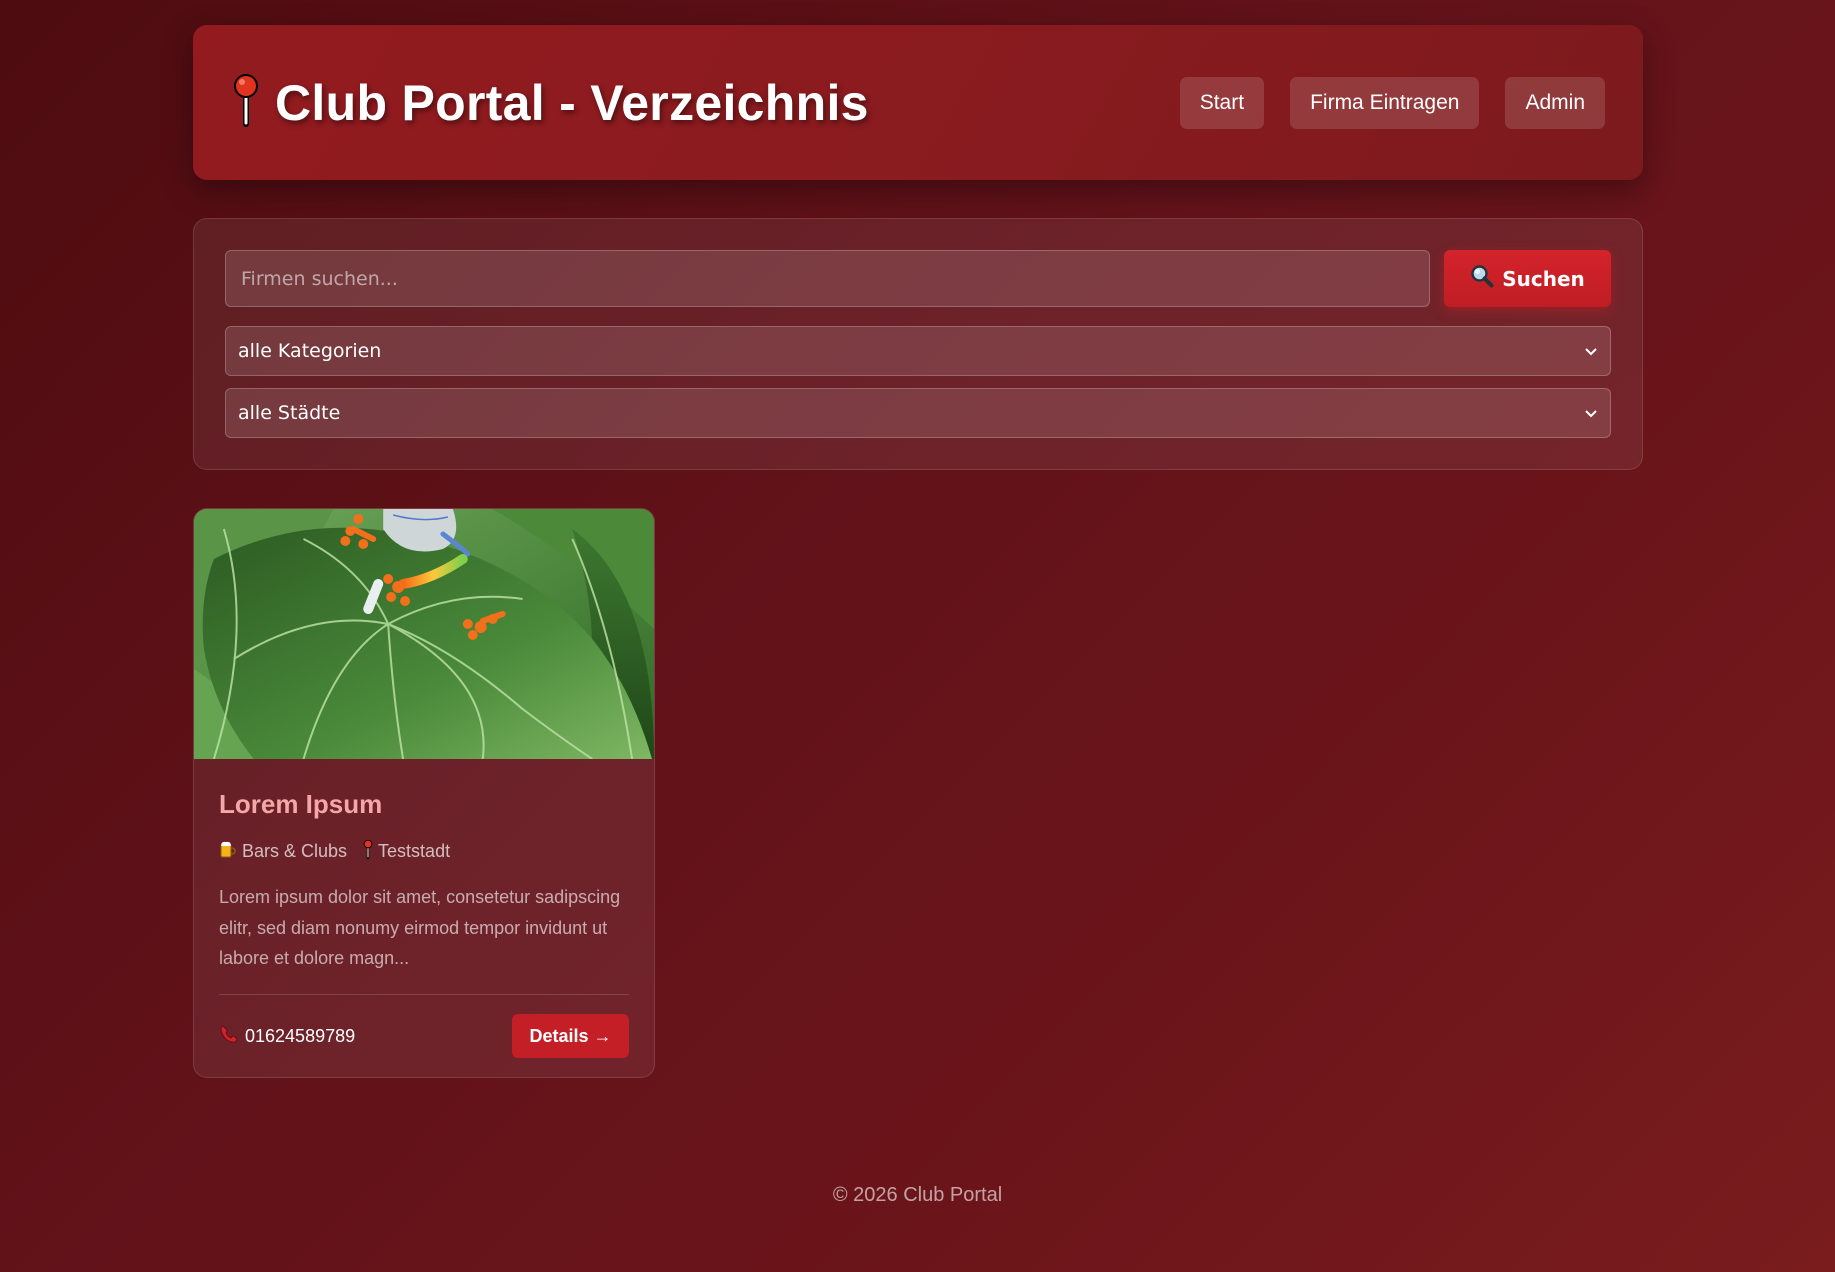 Image resolution: width=1835 pixels, height=1272 pixels. I want to click on city-select-value: alle Städte, so click(289, 413).